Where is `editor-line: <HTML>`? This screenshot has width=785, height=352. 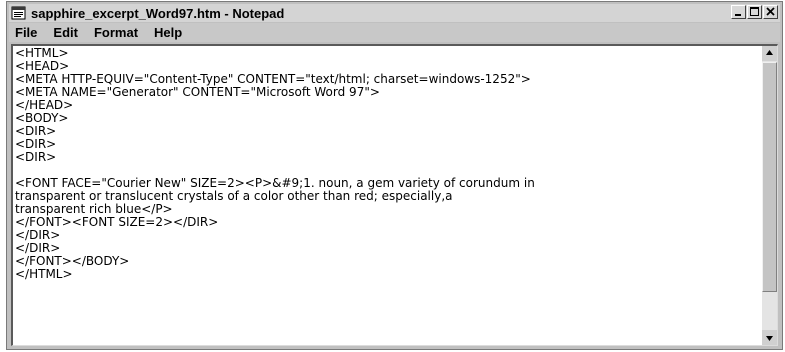 editor-line: <HTML> is located at coordinates (42, 53).